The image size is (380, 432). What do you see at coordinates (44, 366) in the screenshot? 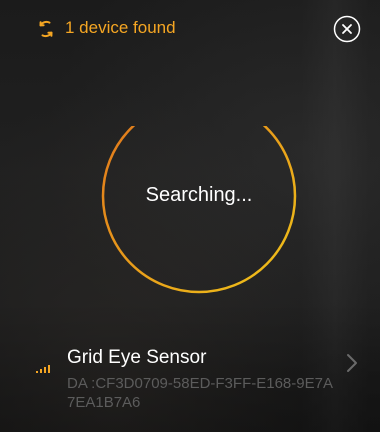
I see `signal-strength-icon` at bounding box center [44, 366].